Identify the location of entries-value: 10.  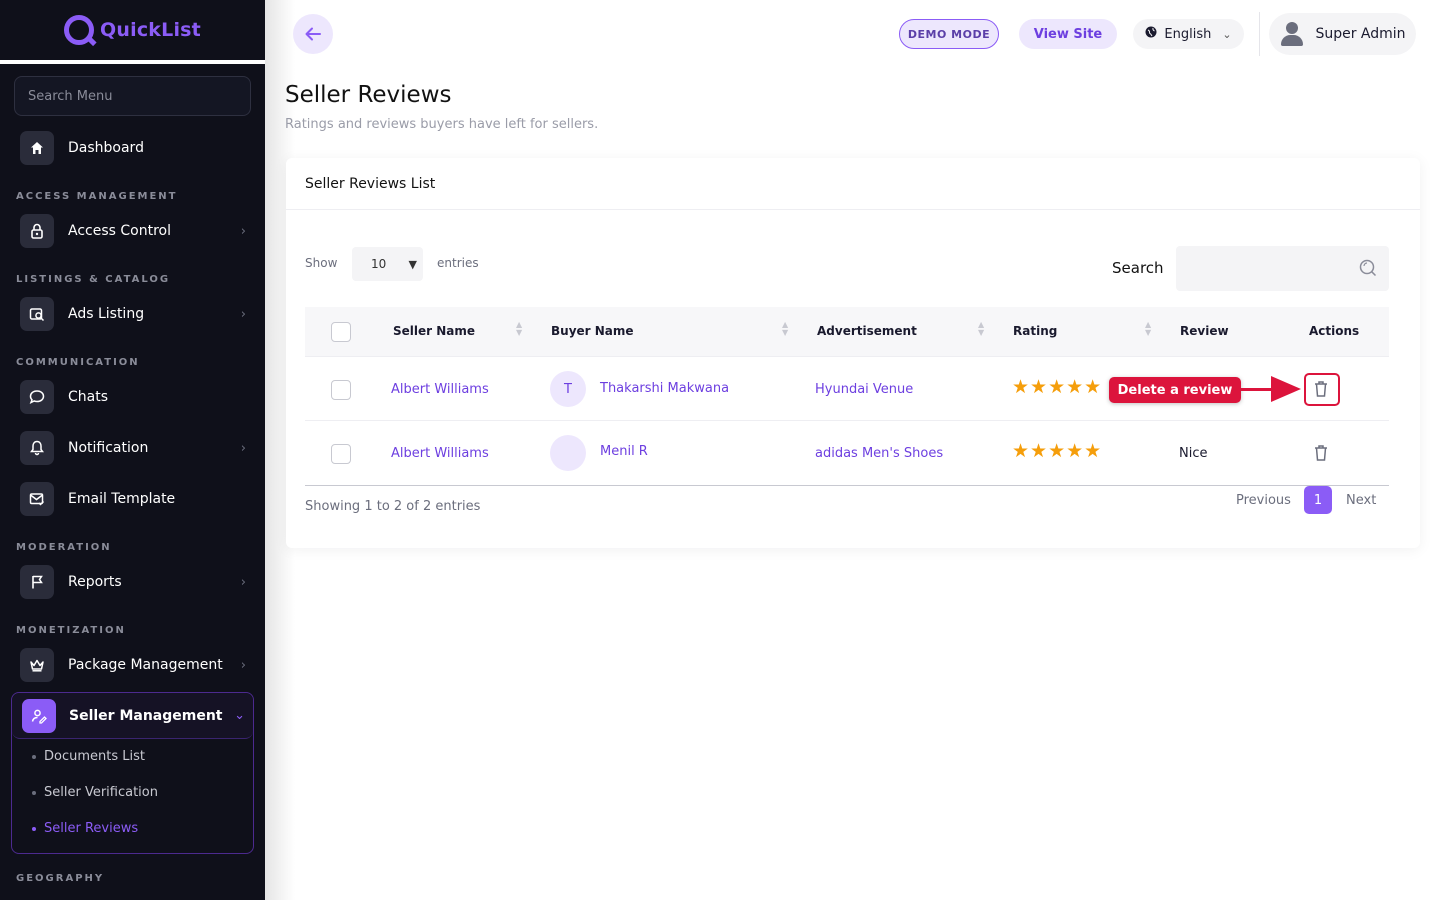
(379, 264).